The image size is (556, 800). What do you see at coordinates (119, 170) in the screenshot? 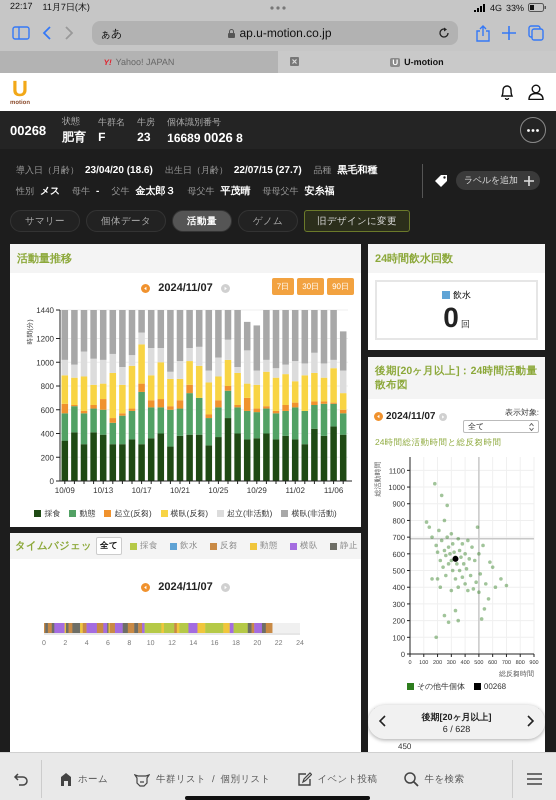
I see `info-value: 23/04/20 (18.6)` at bounding box center [119, 170].